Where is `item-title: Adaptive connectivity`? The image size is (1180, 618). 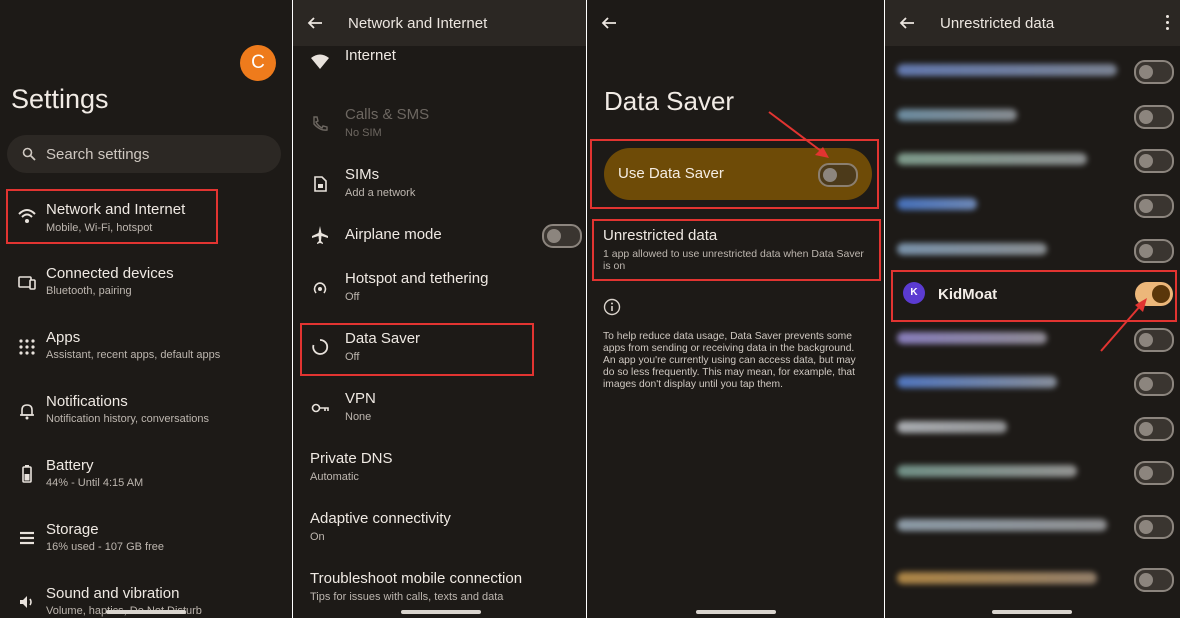 item-title: Adaptive connectivity is located at coordinates (380, 518).